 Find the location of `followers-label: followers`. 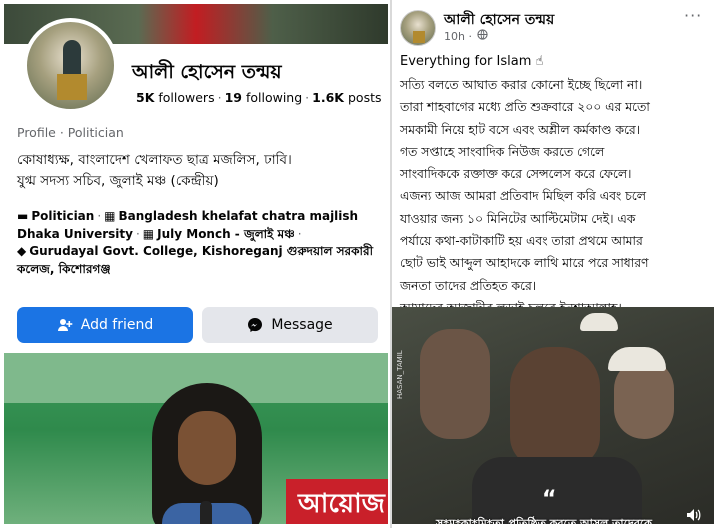

followers-label: followers is located at coordinates (186, 97).